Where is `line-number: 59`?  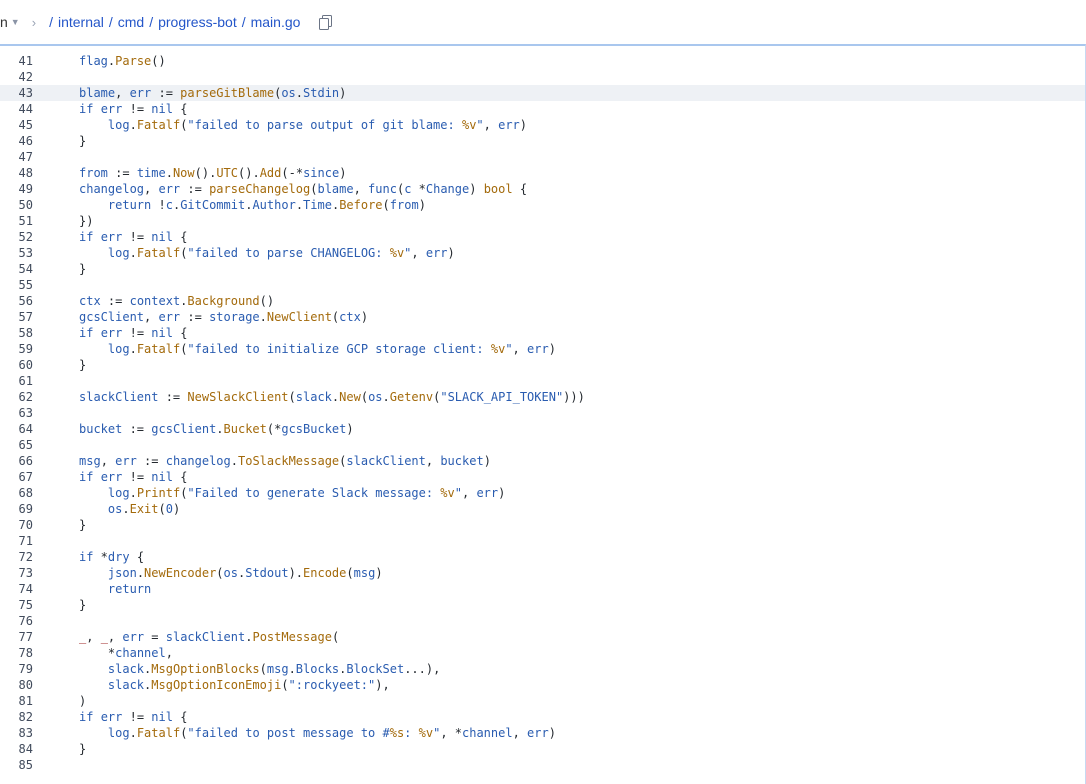 line-number: 59 is located at coordinates (16, 349).